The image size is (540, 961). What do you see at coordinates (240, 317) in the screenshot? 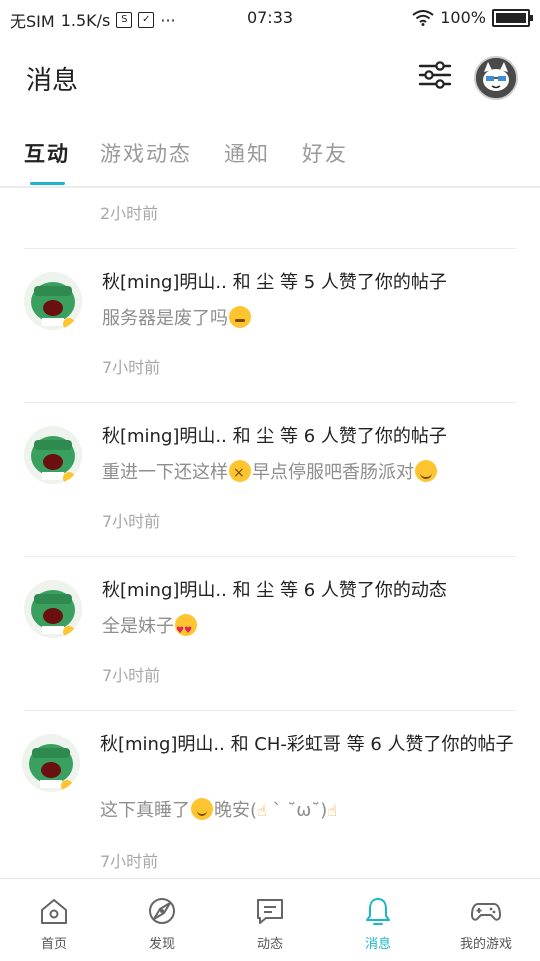
I see `thinking-emoji-icon` at bounding box center [240, 317].